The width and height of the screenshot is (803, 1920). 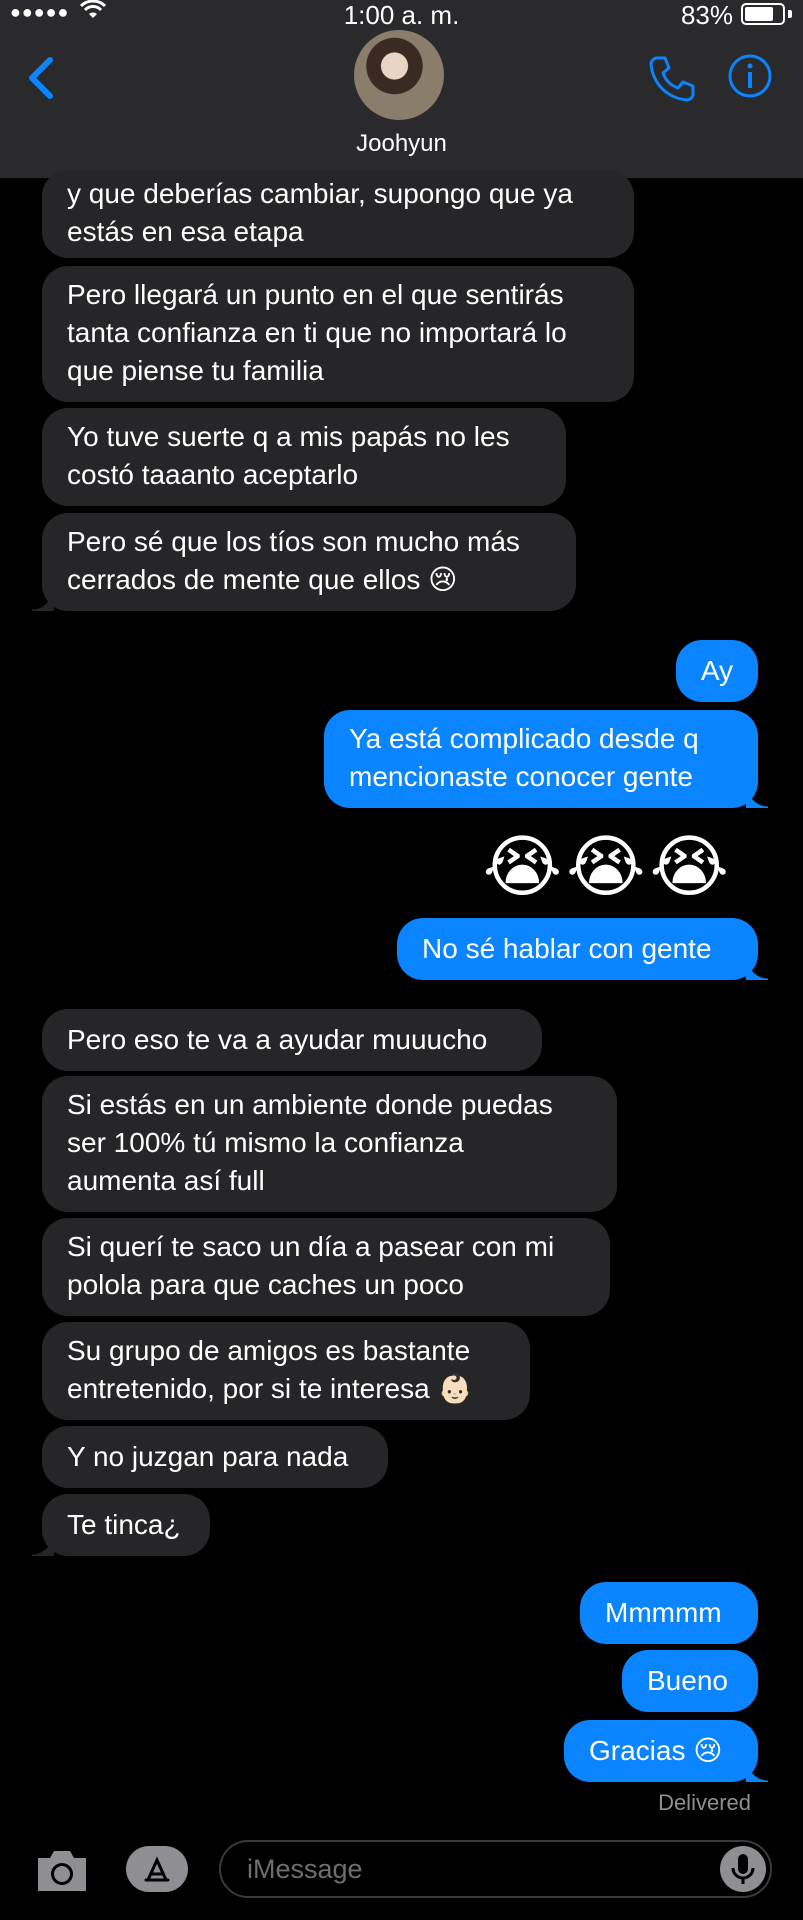 What do you see at coordinates (716, 671) in the screenshot?
I see `message-bubble-outgoing: Ay` at bounding box center [716, 671].